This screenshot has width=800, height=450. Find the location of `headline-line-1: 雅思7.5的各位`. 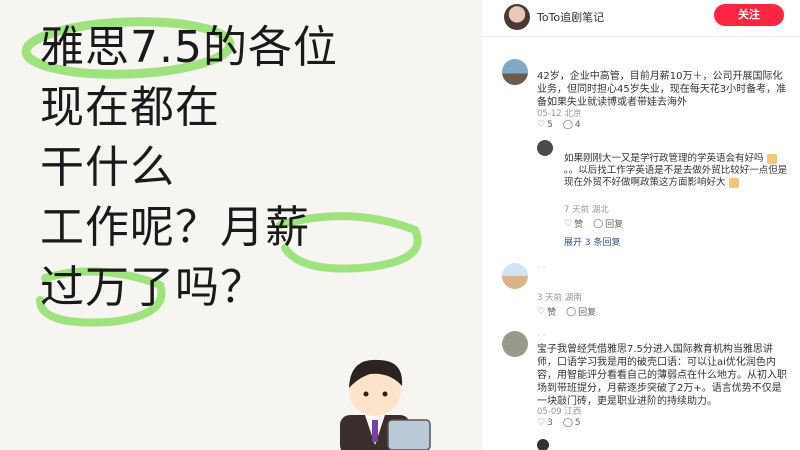

headline-line-1: 雅思7.5的各位 is located at coordinates (189, 47).